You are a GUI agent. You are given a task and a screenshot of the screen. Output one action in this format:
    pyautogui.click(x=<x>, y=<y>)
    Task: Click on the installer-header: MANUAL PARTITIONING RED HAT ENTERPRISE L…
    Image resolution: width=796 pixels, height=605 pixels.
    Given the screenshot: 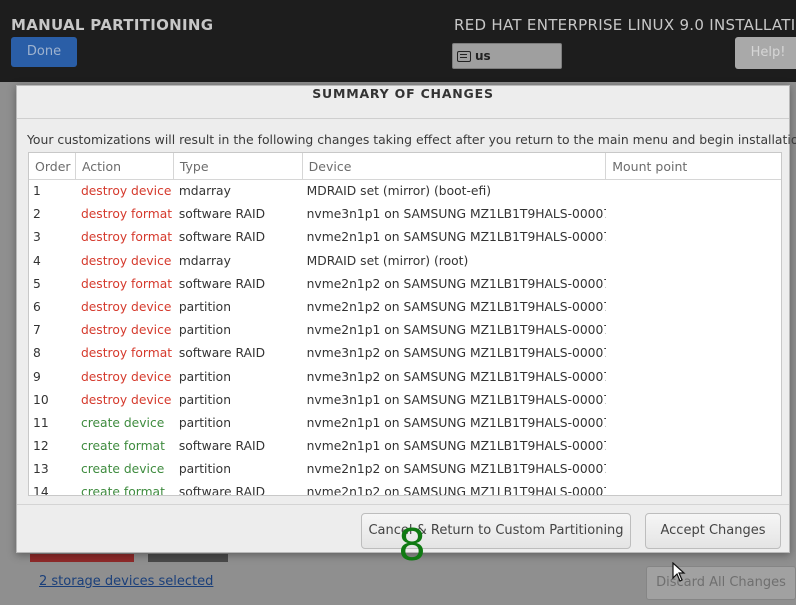 What is the action you would take?
    pyautogui.click(x=398, y=41)
    